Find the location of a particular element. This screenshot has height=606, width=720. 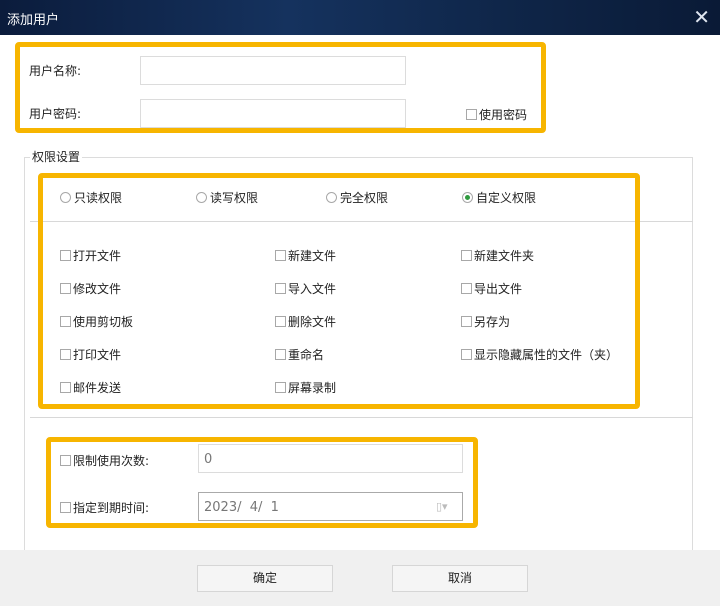

highlight-account is located at coordinates (280, 87).